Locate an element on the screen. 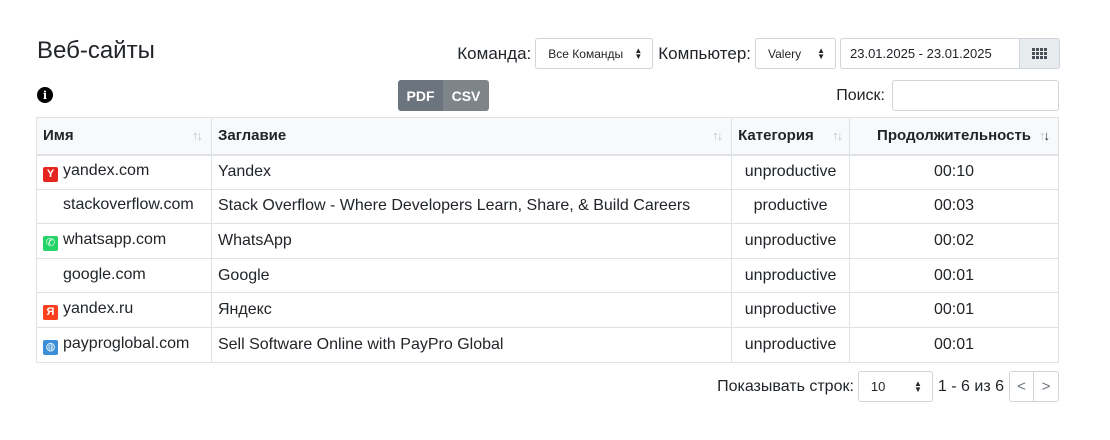 The height and width of the screenshot is (440, 1110). date-range-picker: 23.01.2025 - 23.01.2025 is located at coordinates (950, 53).